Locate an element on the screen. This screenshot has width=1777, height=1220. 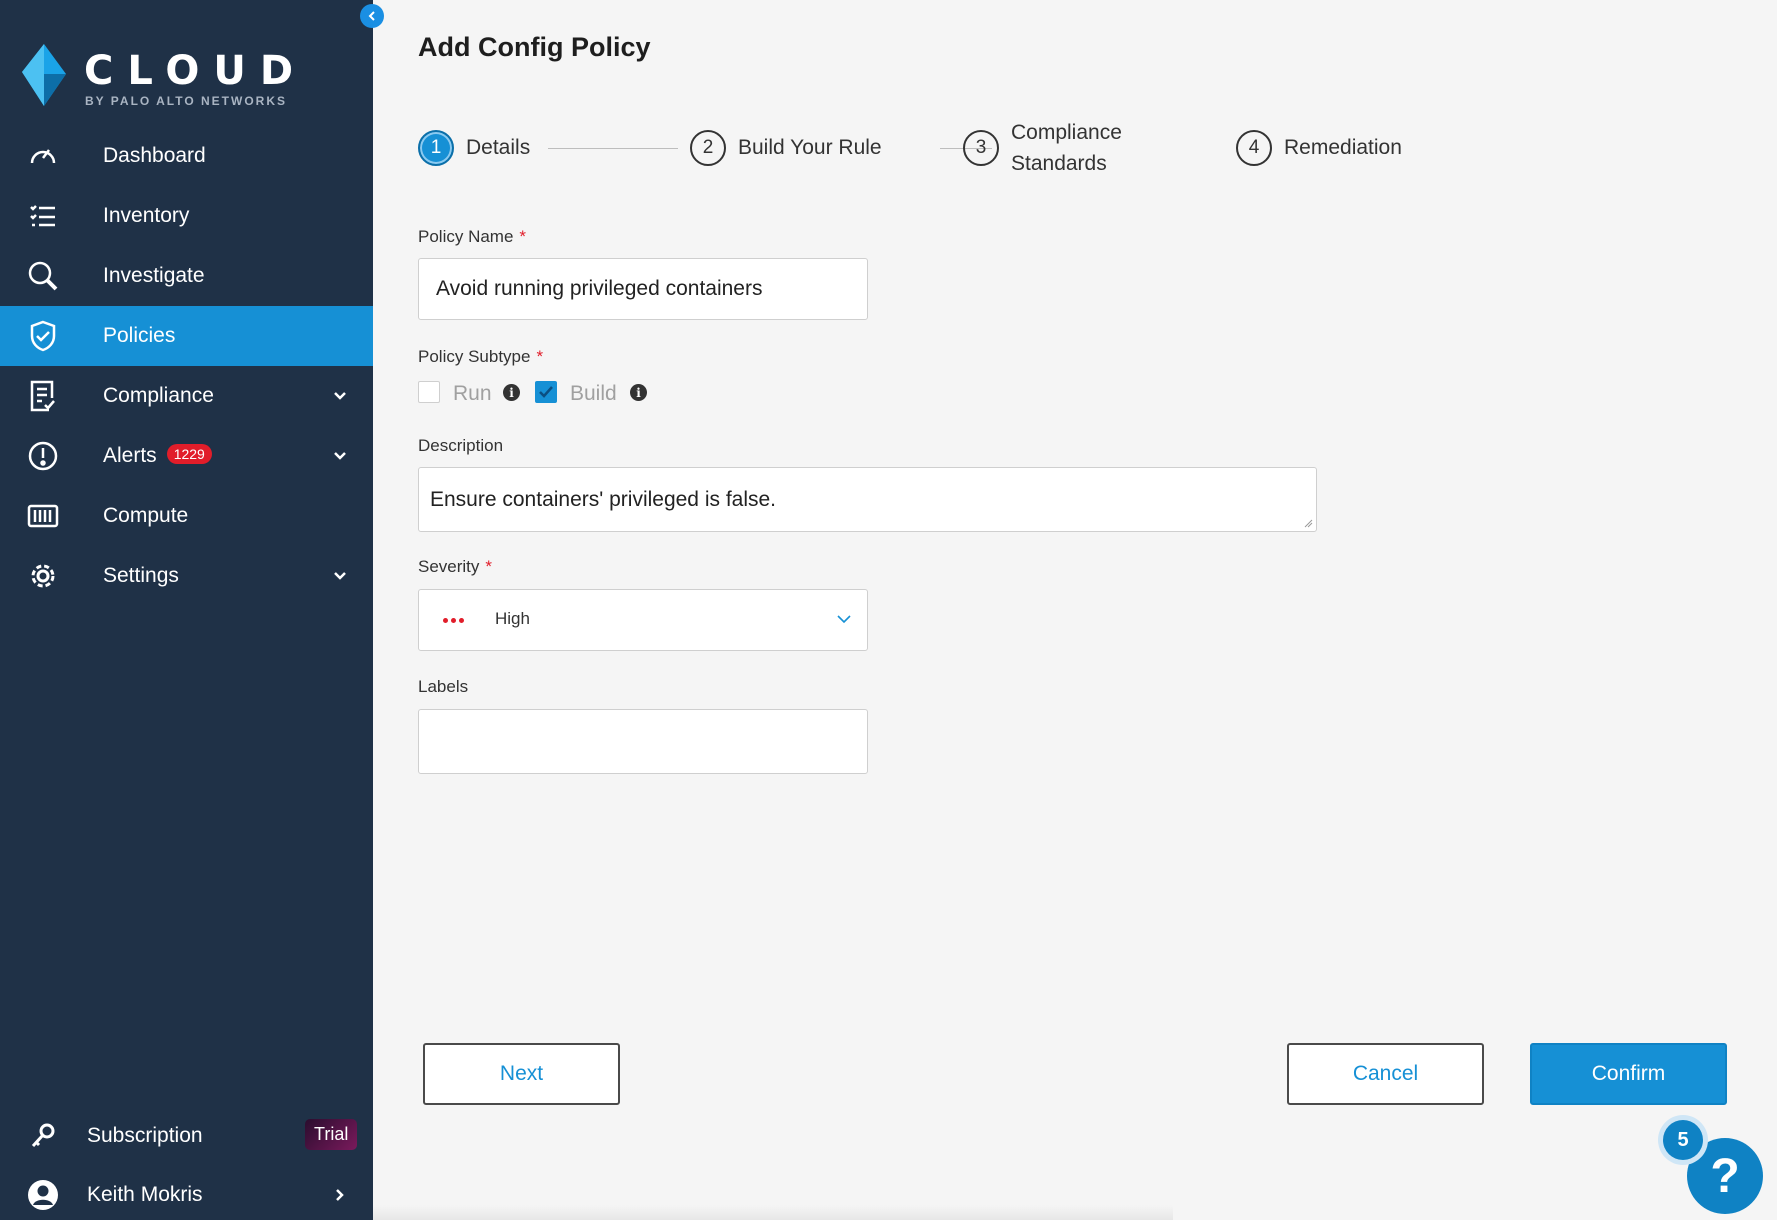
sidebar-item-investigate: Investigate is located at coordinates (186, 276).